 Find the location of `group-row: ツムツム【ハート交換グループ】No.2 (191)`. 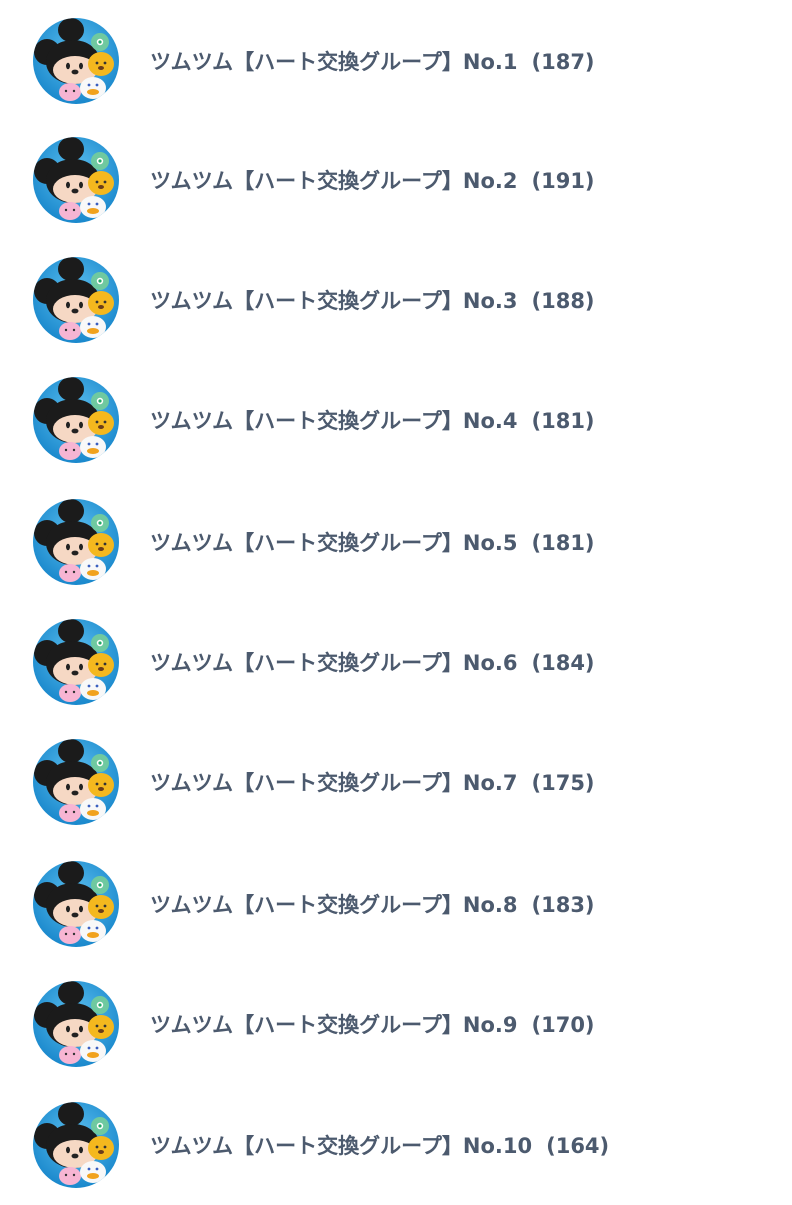

group-row: ツムツム【ハート交換グループ】No.2 (191) is located at coordinates (396, 179).